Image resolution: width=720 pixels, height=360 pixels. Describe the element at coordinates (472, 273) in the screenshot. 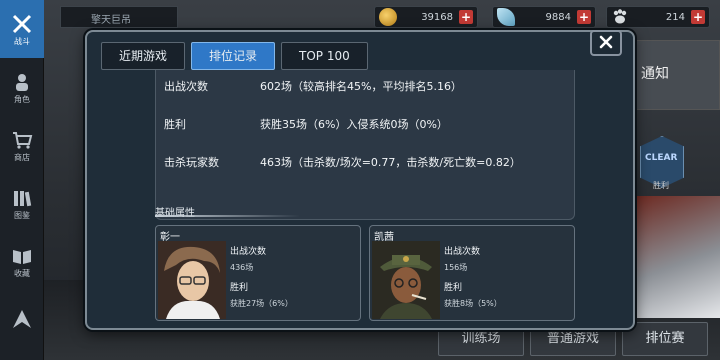

I see `character-card: 凯茜 出战次数 156场 胜利 获胜8场（5%）` at that location.